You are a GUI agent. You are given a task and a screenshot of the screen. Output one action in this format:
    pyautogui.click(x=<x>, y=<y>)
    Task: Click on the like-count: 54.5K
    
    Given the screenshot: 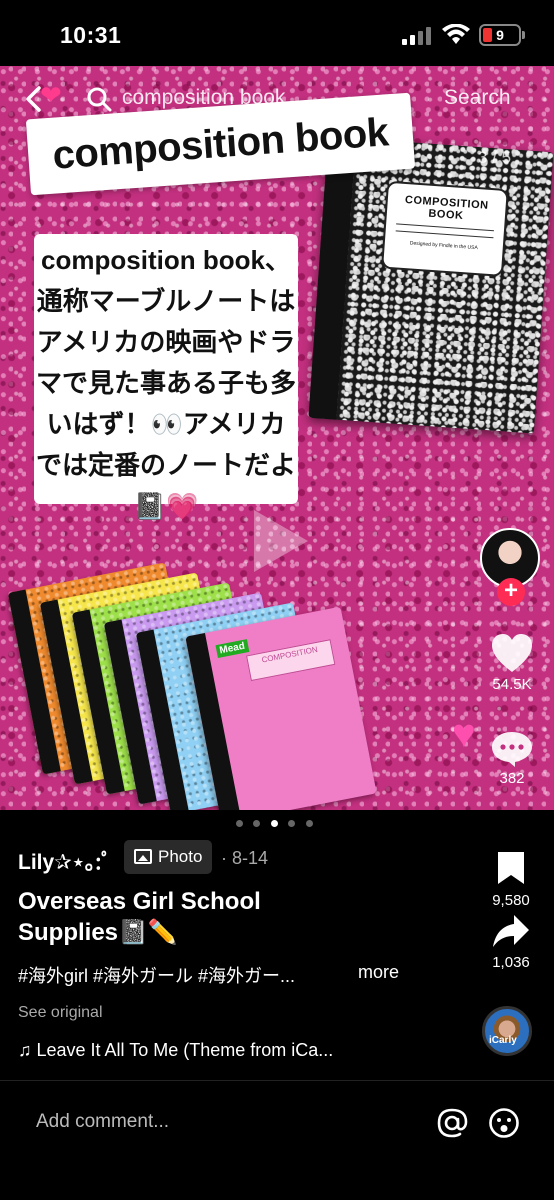 What is the action you would take?
    pyautogui.click(x=512, y=684)
    